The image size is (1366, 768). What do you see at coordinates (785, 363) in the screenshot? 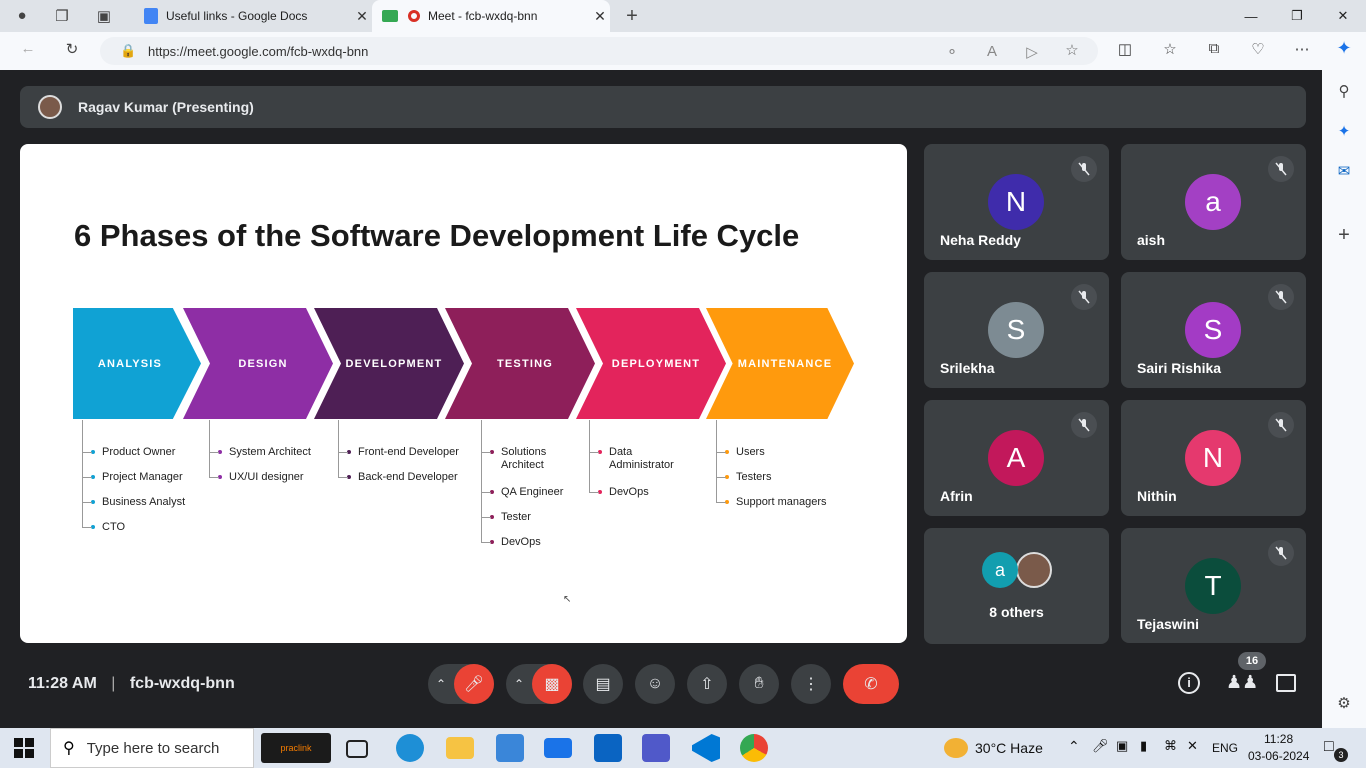
I see `phase-label: MAINTENANCE` at bounding box center [785, 363].